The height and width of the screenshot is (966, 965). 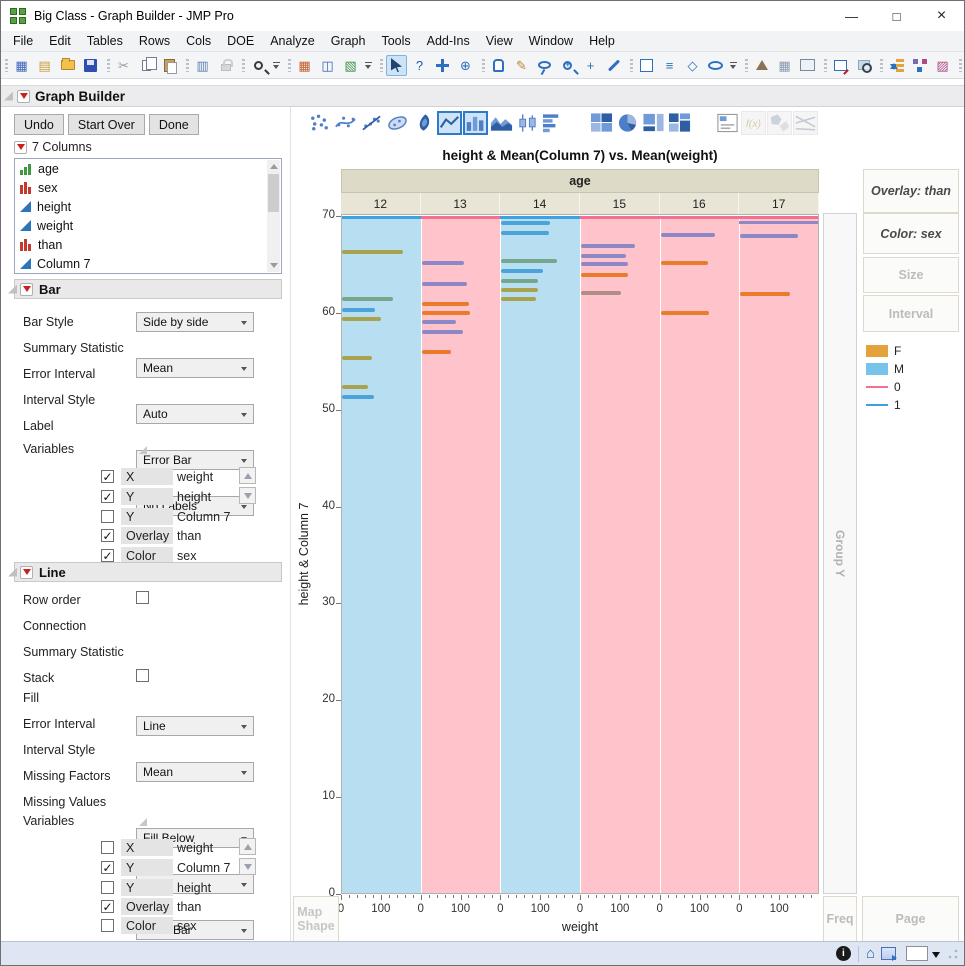 What do you see at coordinates (653, 123) in the screenshot?
I see `gallery-treemap-icon` at bounding box center [653, 123].